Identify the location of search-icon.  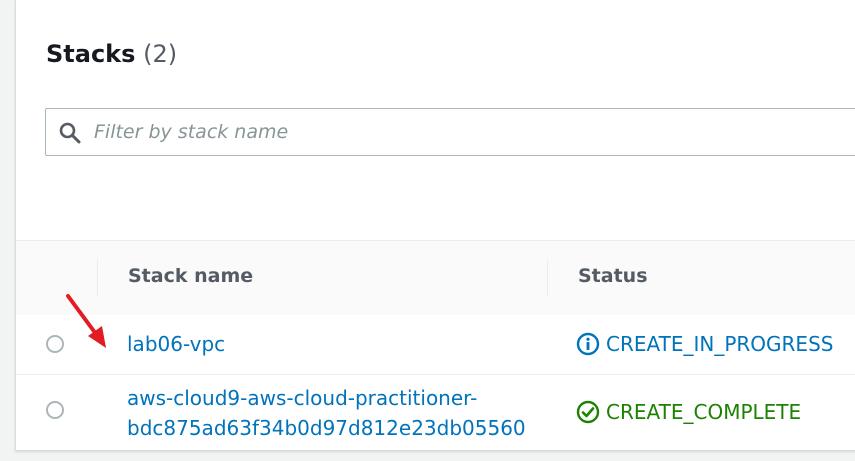
(70, 133).